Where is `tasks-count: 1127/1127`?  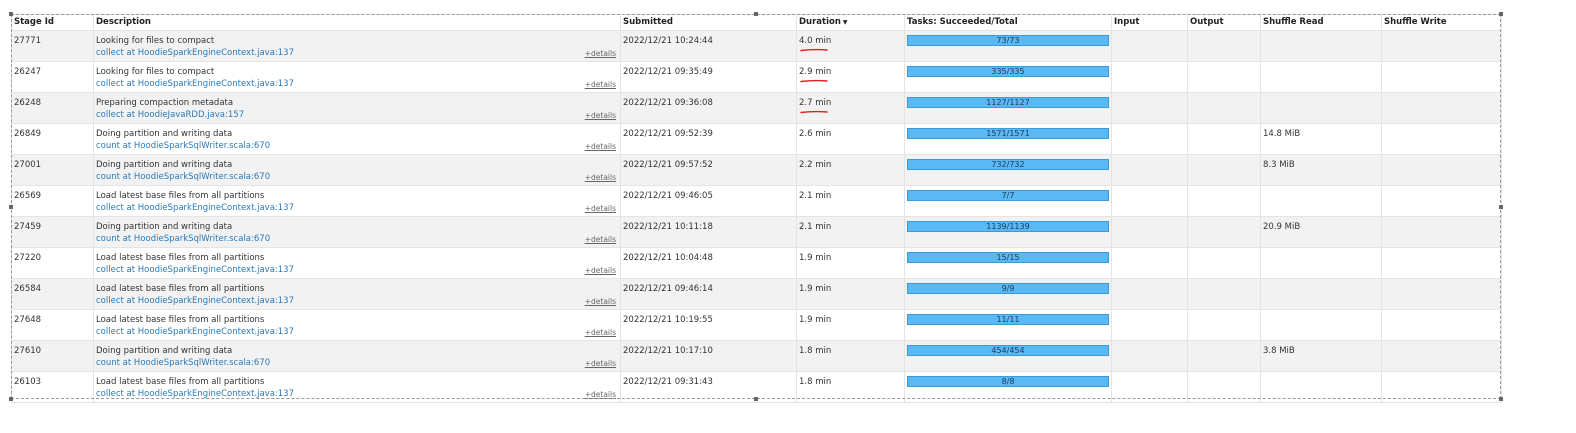
tasks-count: 1127/1127 is located at coordinates (1008, 102).